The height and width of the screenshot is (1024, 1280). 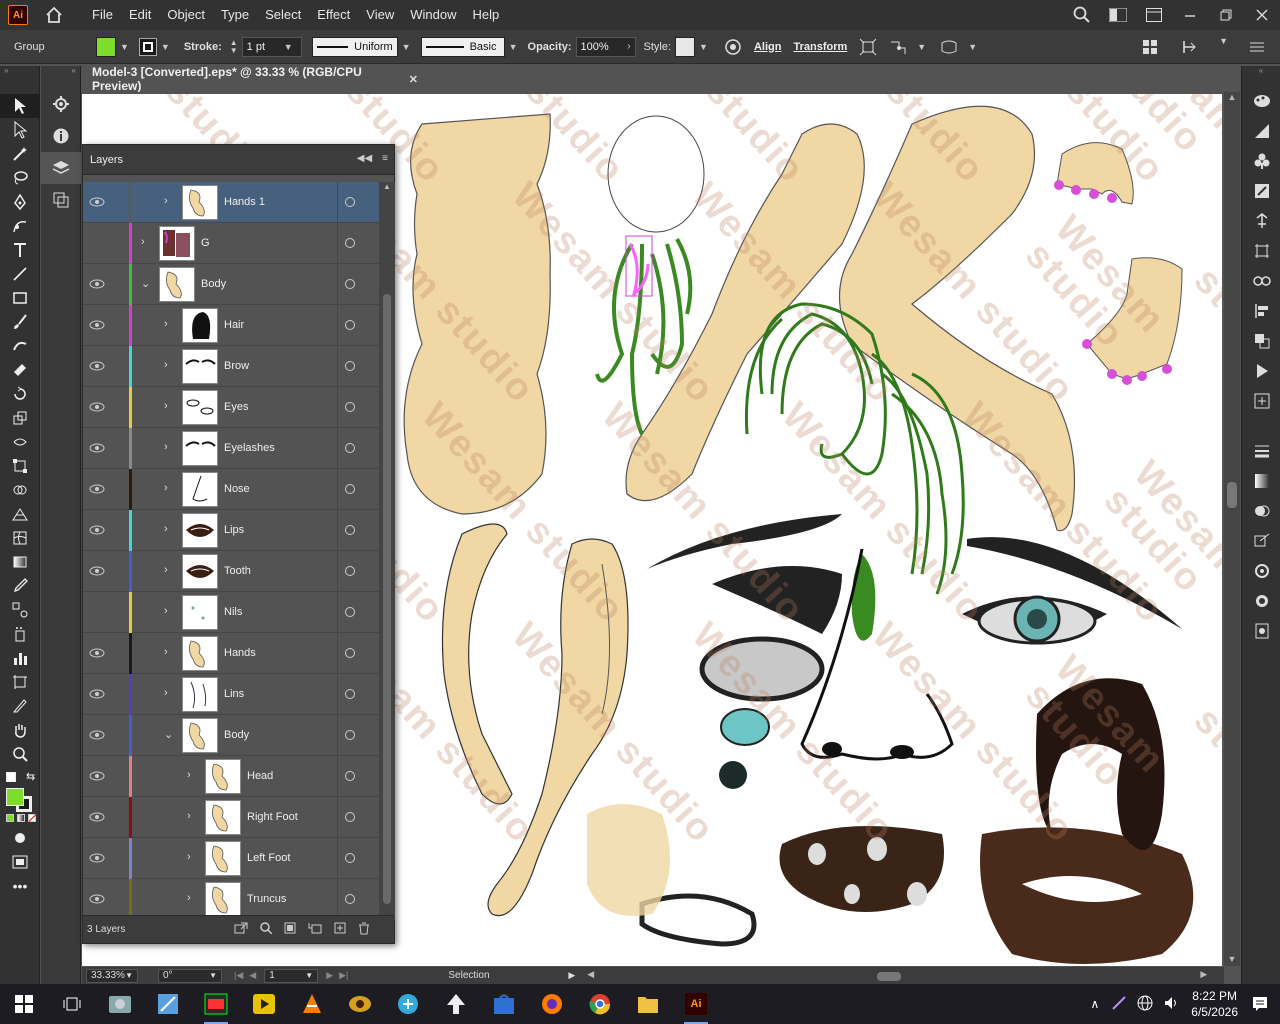 What do you see at coordinates (1226, 15) in the screenshot?
I see `restore-icon` at bounding box center [1226, 15].